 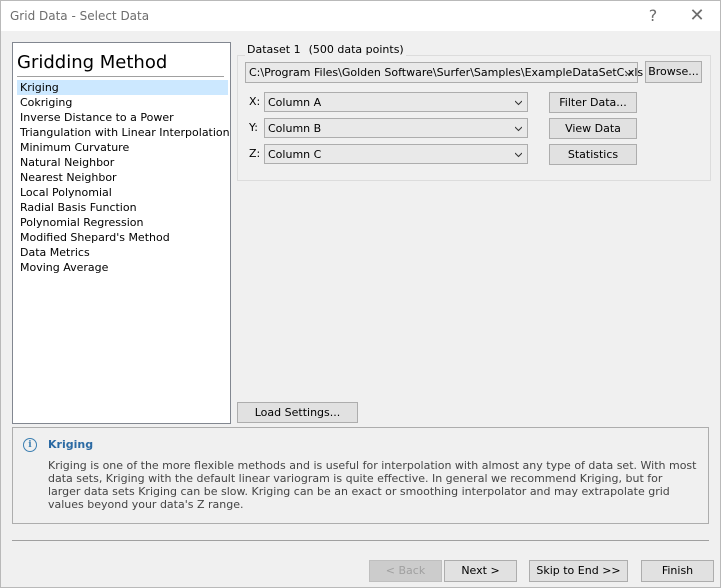 What do you see at coordinates (396, 128) in the screenshot?
I see `y-column-select: Column B` at bounding box center [396, 128].